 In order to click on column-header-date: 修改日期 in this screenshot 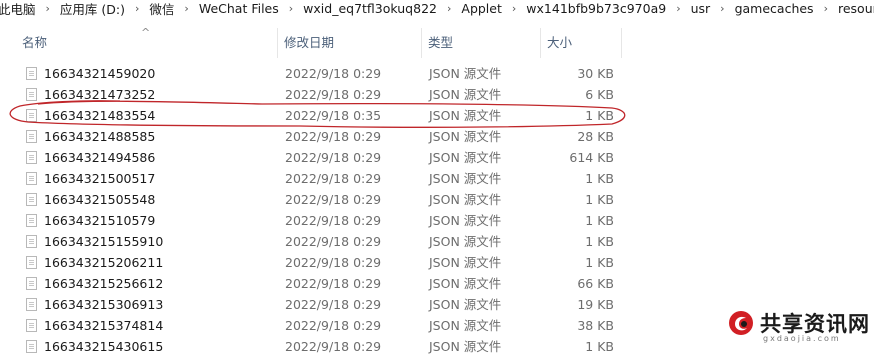, I will do `click(309, 43)`.